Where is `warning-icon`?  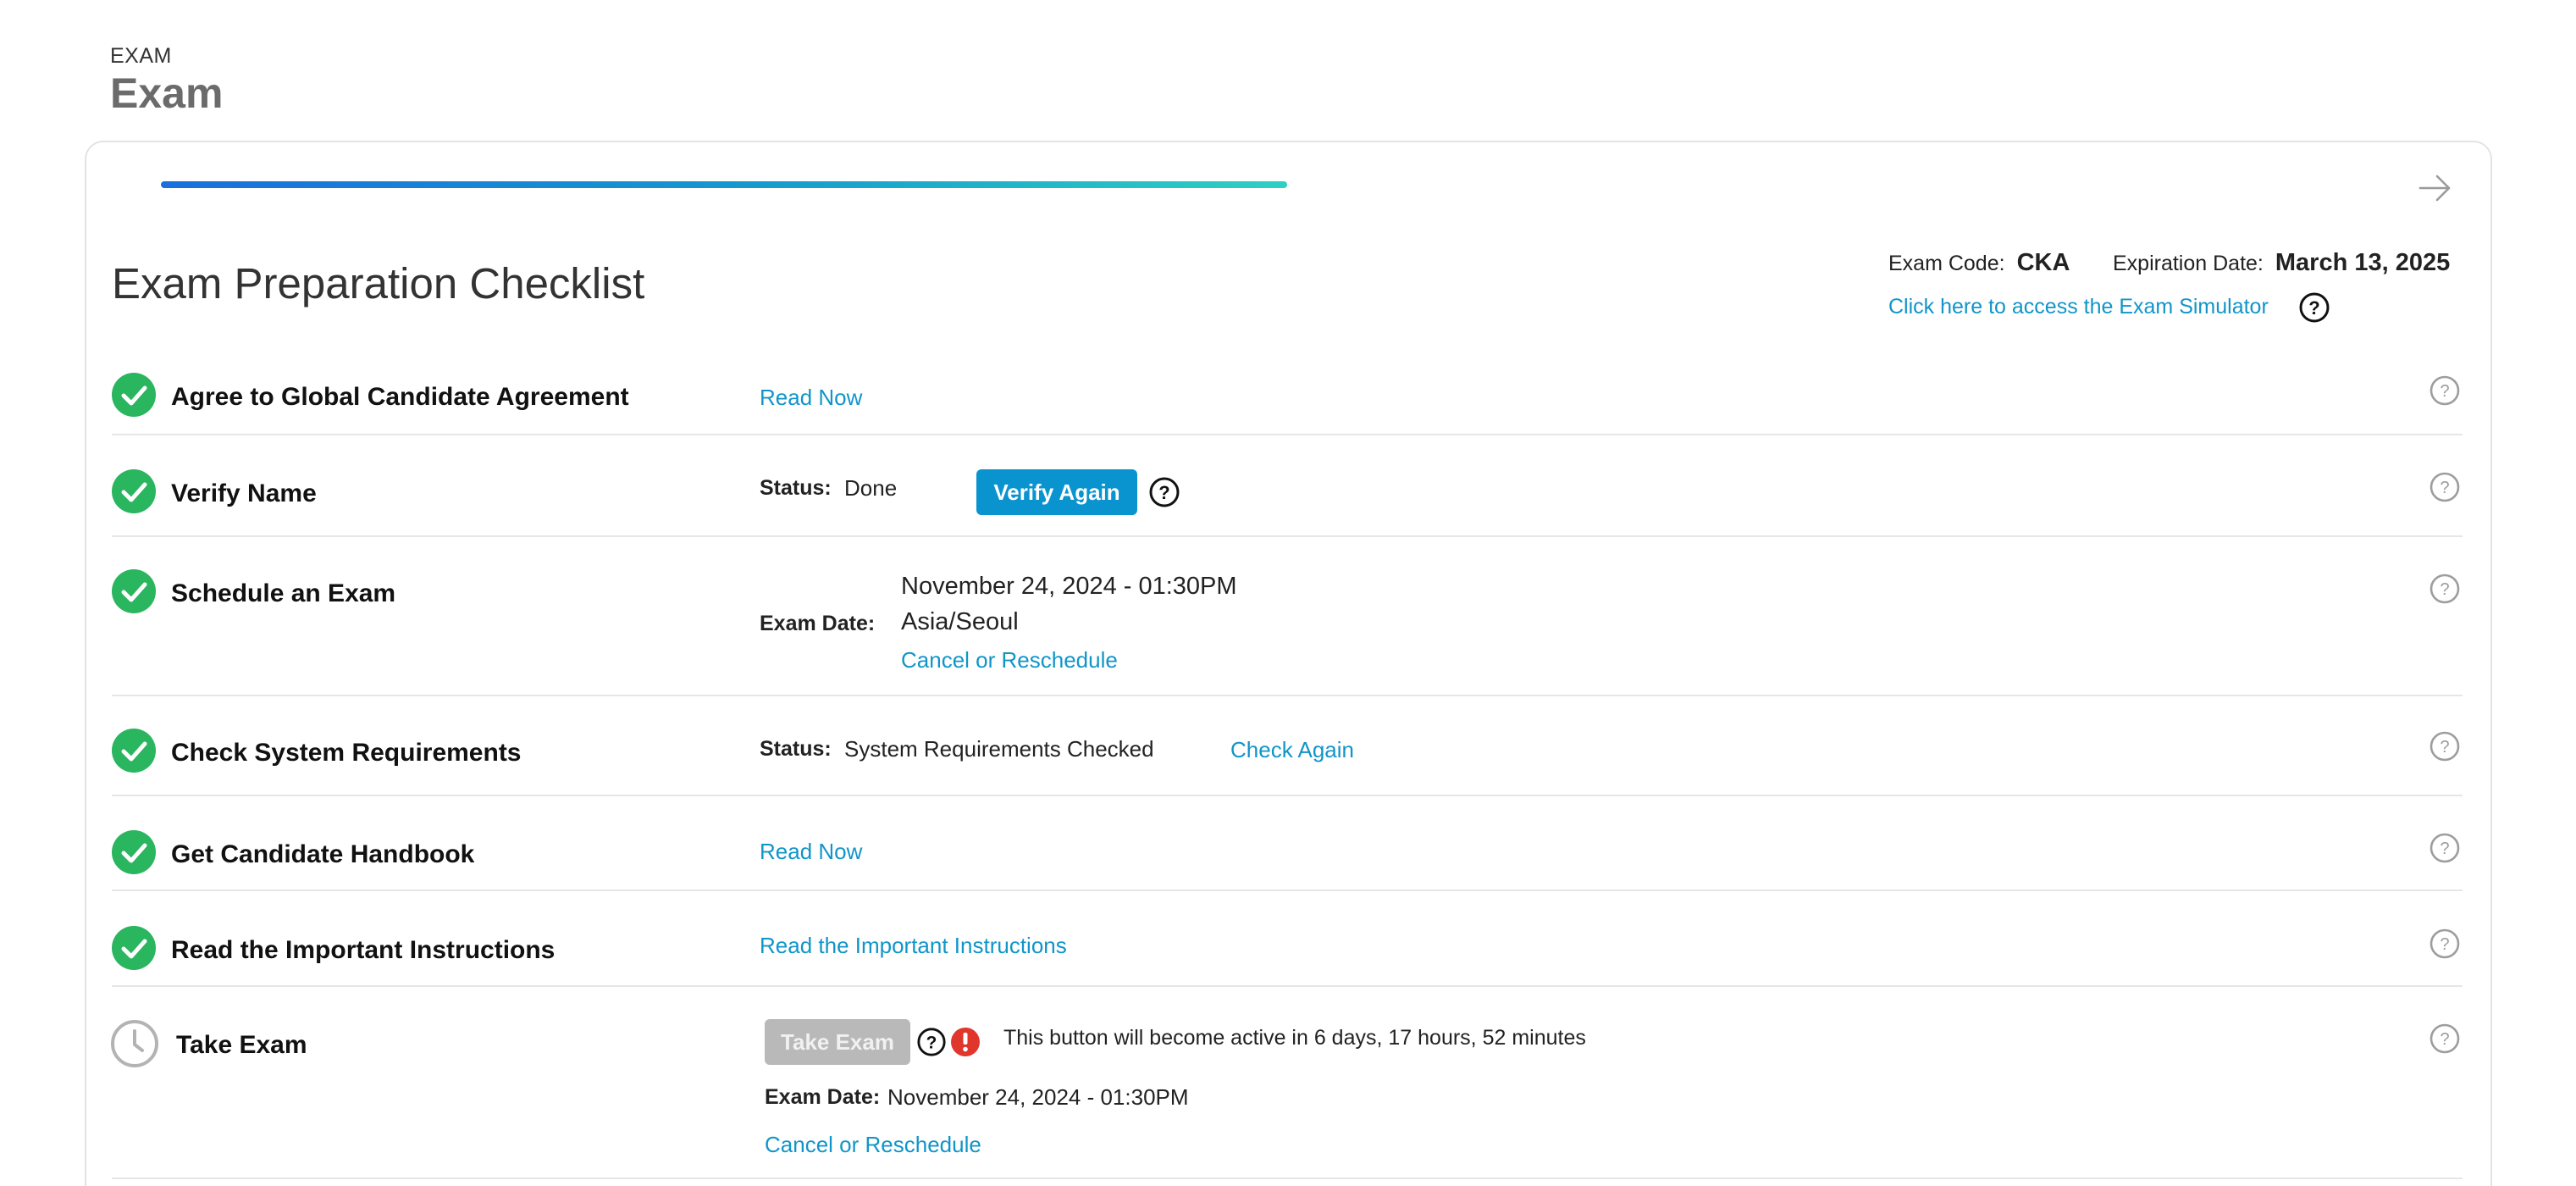
warning-icon is located at coordinates (966, 1042).